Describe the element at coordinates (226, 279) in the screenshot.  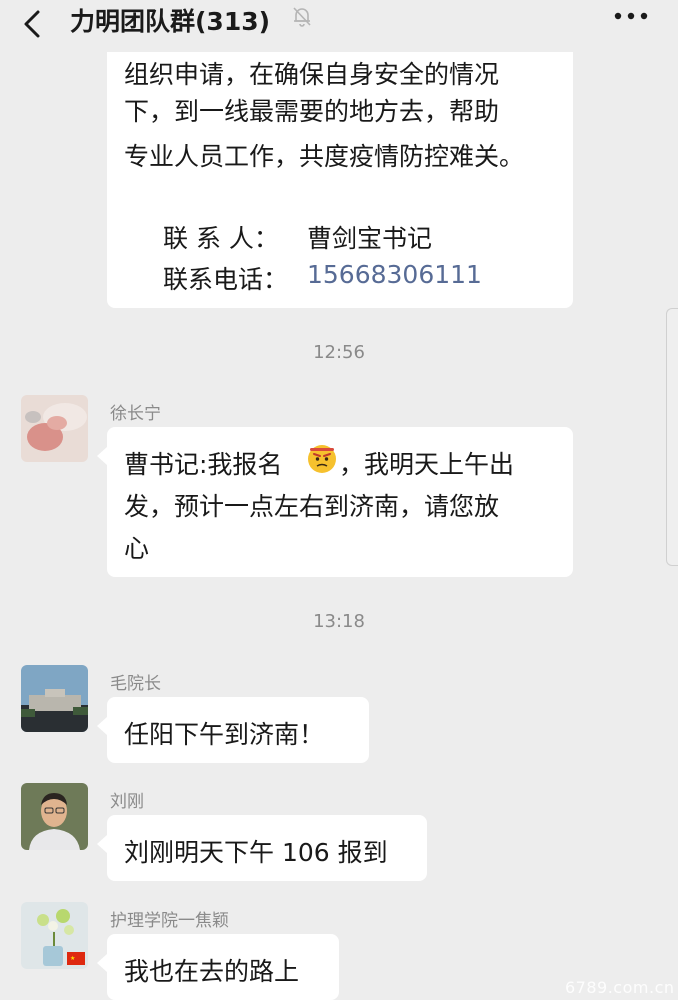
I see `notice-phone-label: 联系电话：` at that location.